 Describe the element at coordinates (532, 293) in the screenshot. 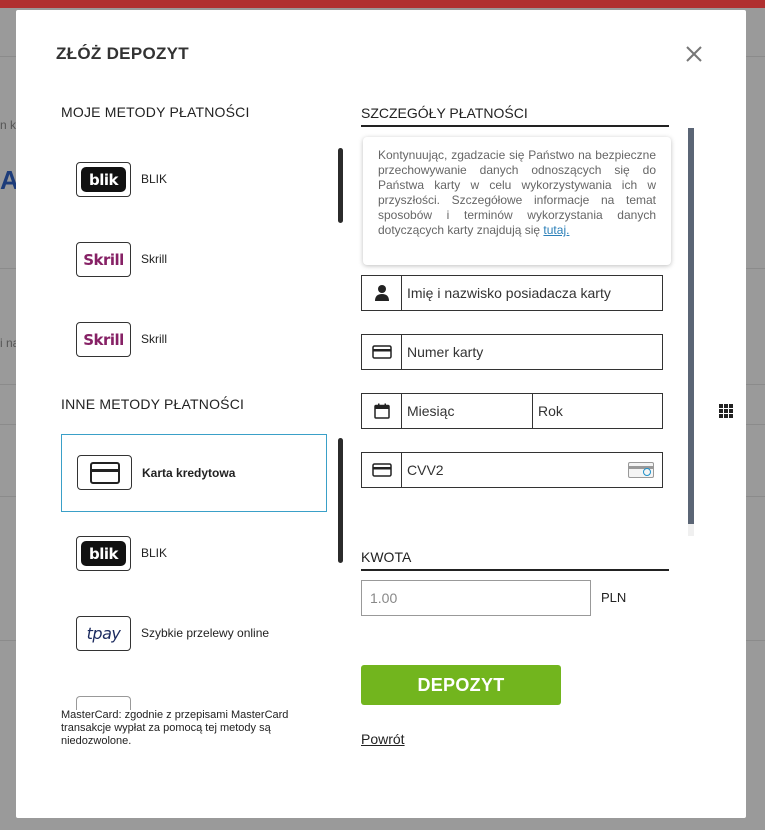

I see `cardholder-input` at that location.